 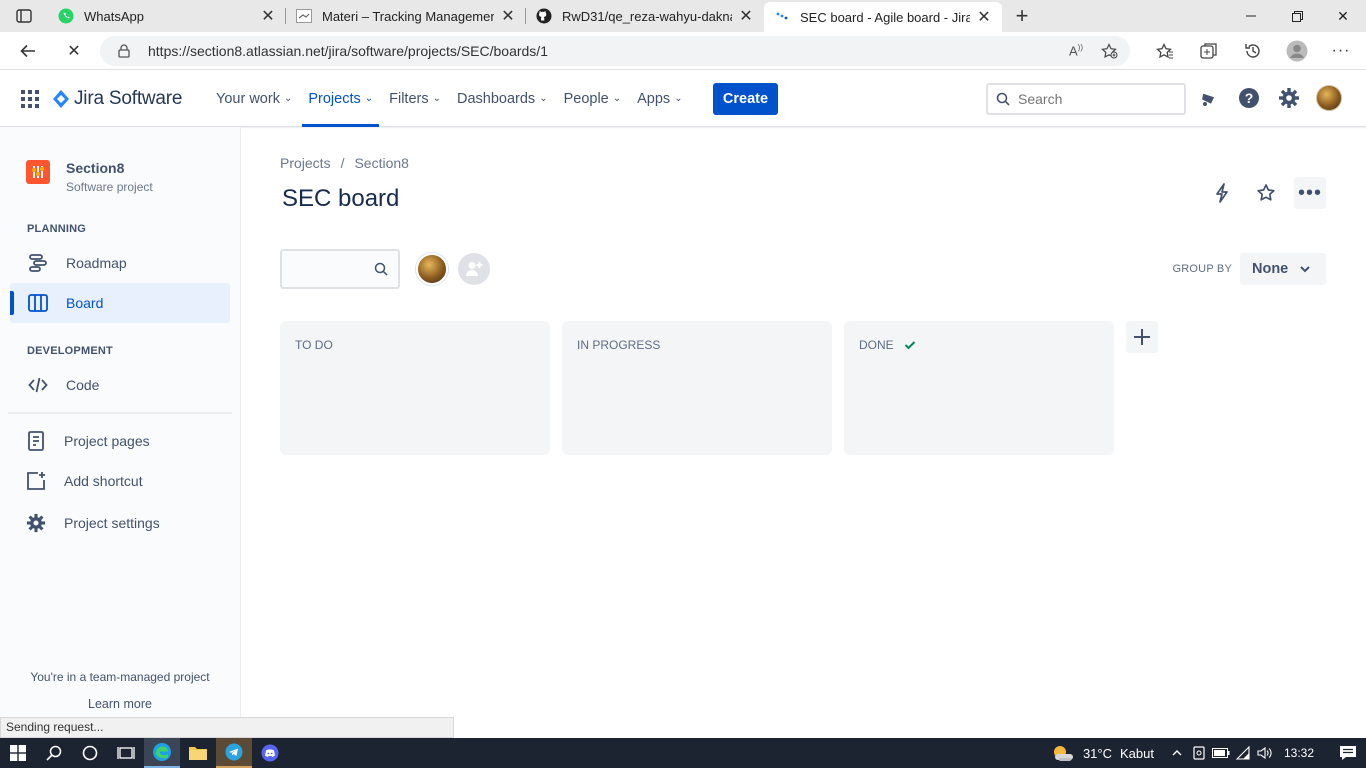 What do you see at coordinates (1348, 753) in the screenshot?
I see `notification-center-button` at bounding box center [1348, 753].